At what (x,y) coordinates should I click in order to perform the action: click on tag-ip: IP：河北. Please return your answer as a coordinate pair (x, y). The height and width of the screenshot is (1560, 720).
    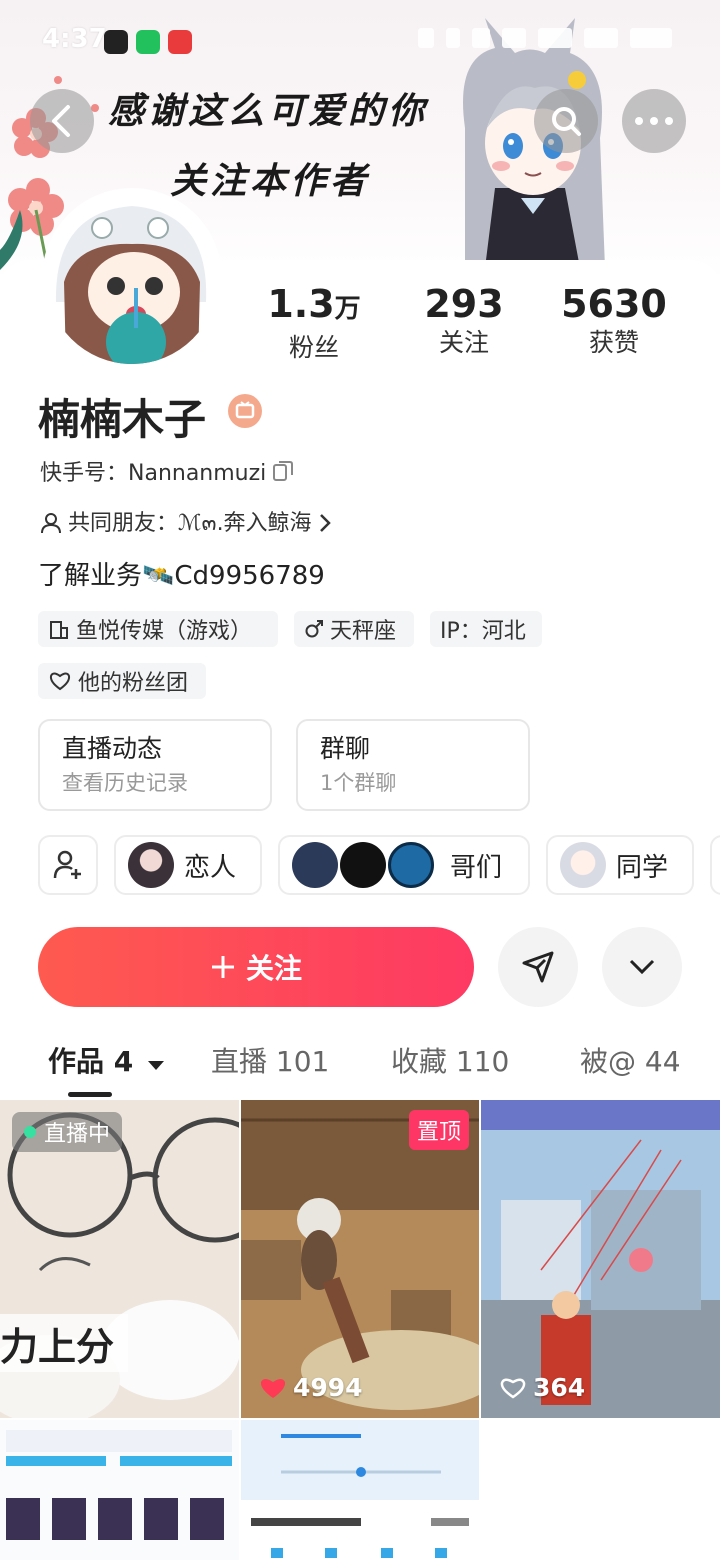
    Looking at the image, I should click on (486, 629).